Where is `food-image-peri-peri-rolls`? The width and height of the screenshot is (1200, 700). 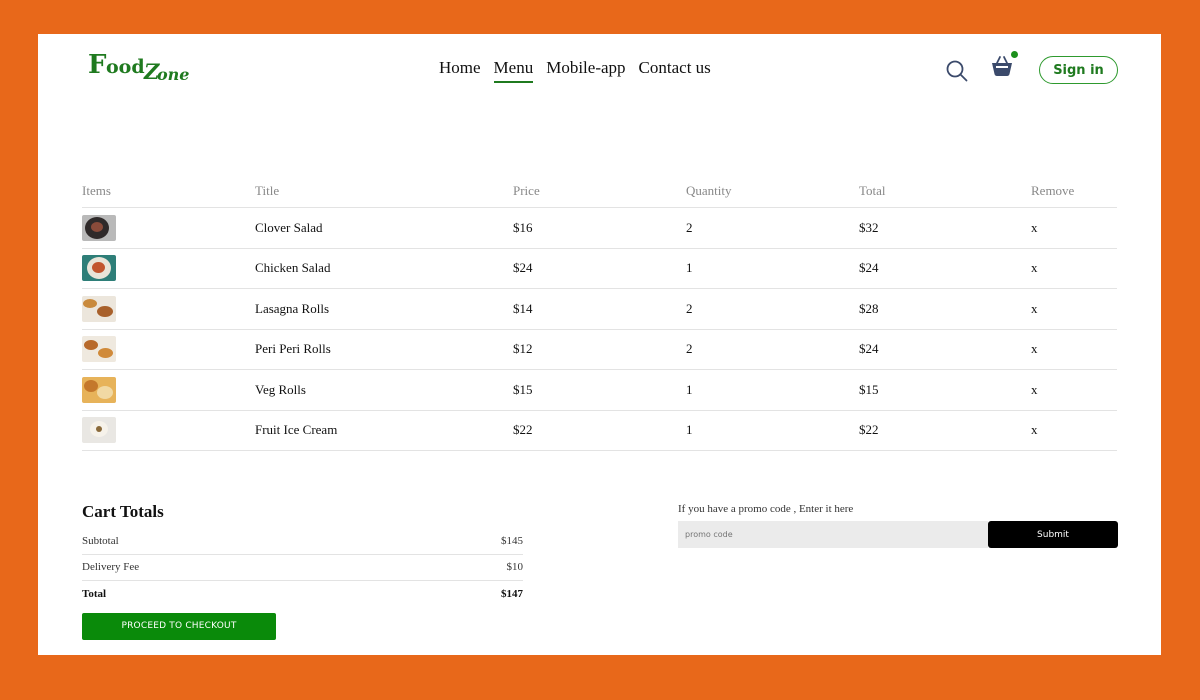 food-image-peri-peri-rolls is located at coordinates (99, 349).